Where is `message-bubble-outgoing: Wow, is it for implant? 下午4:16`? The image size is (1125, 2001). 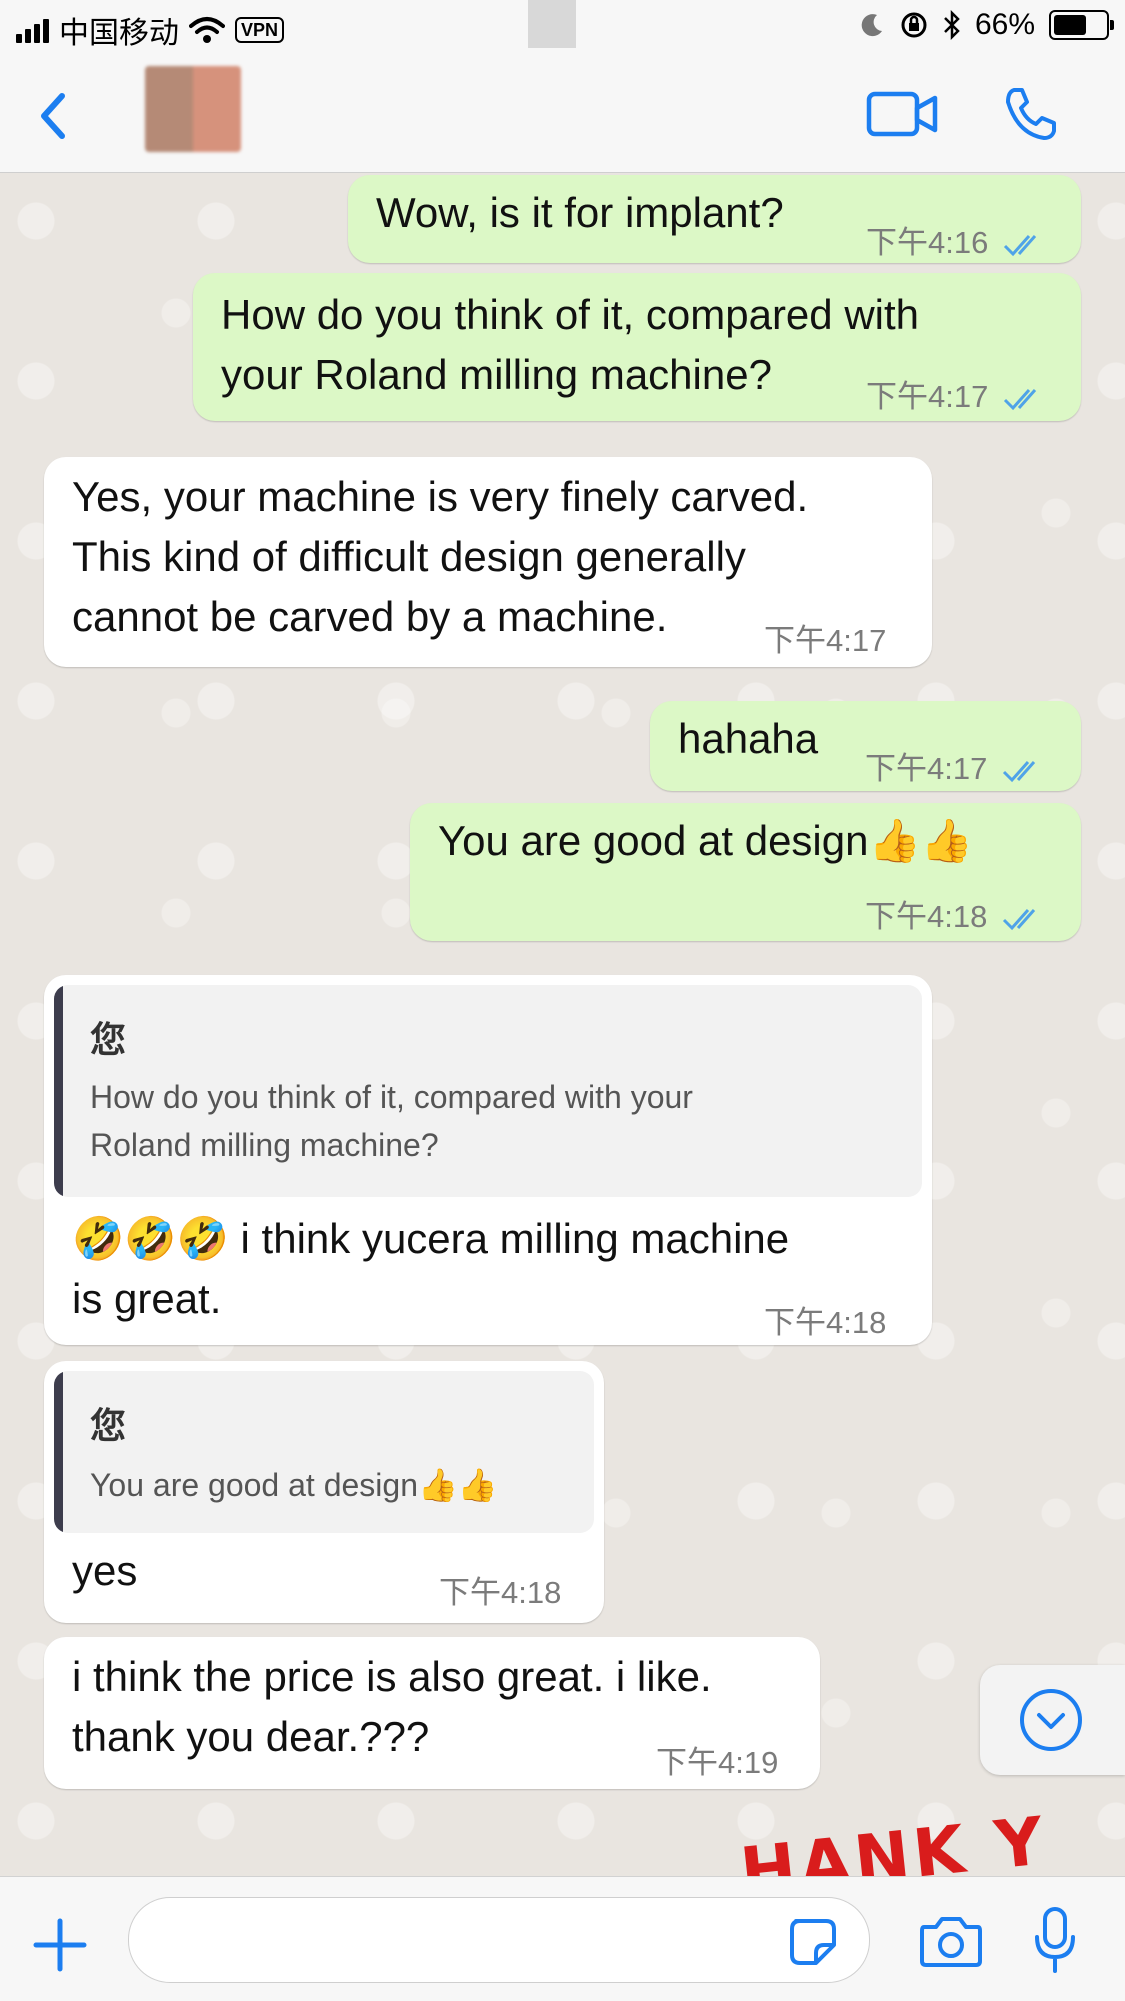 message-bubble-outgoing: Wow, is it for implant? 下午4:16 is located at coordinates (714, 219).